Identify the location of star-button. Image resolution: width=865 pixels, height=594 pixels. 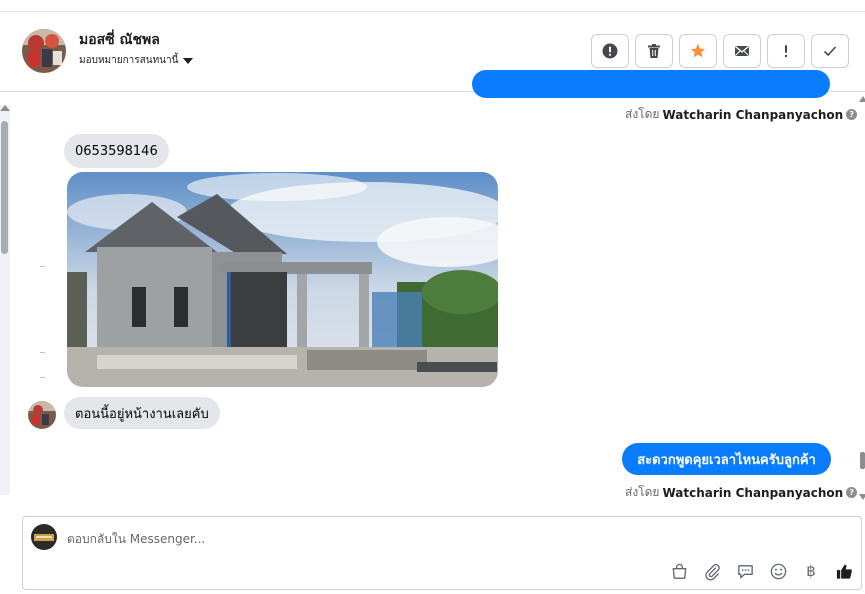
(698, 51).